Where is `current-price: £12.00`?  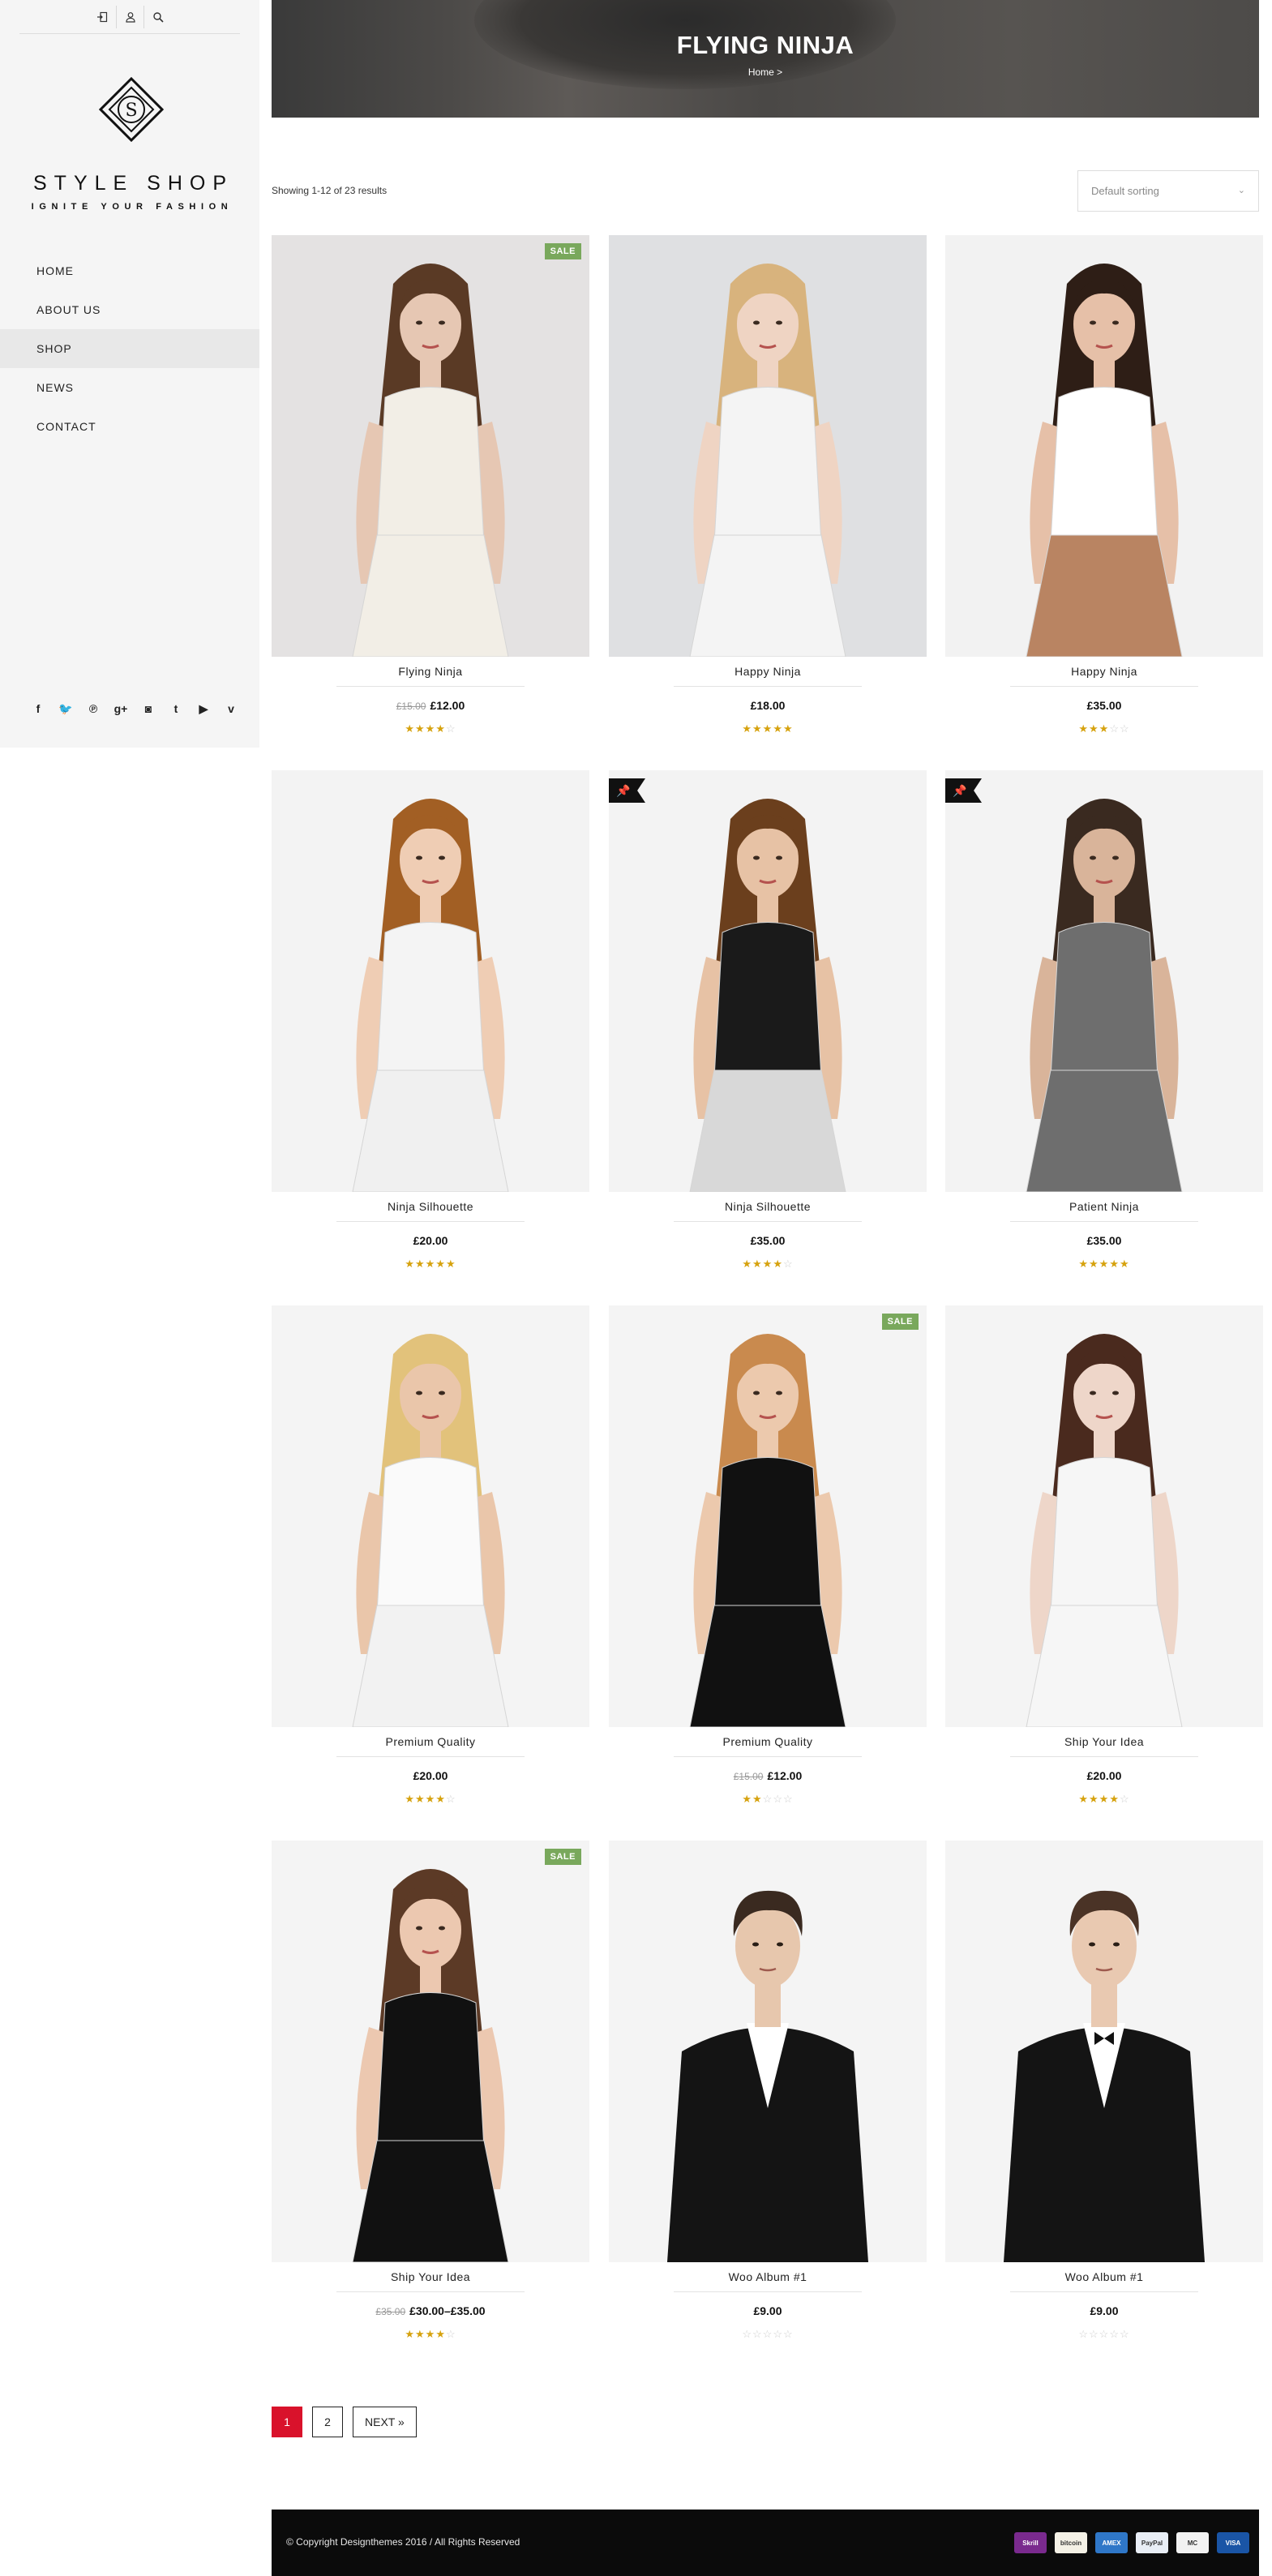 current-price: £12.00 is located at coordinates (447, 705).